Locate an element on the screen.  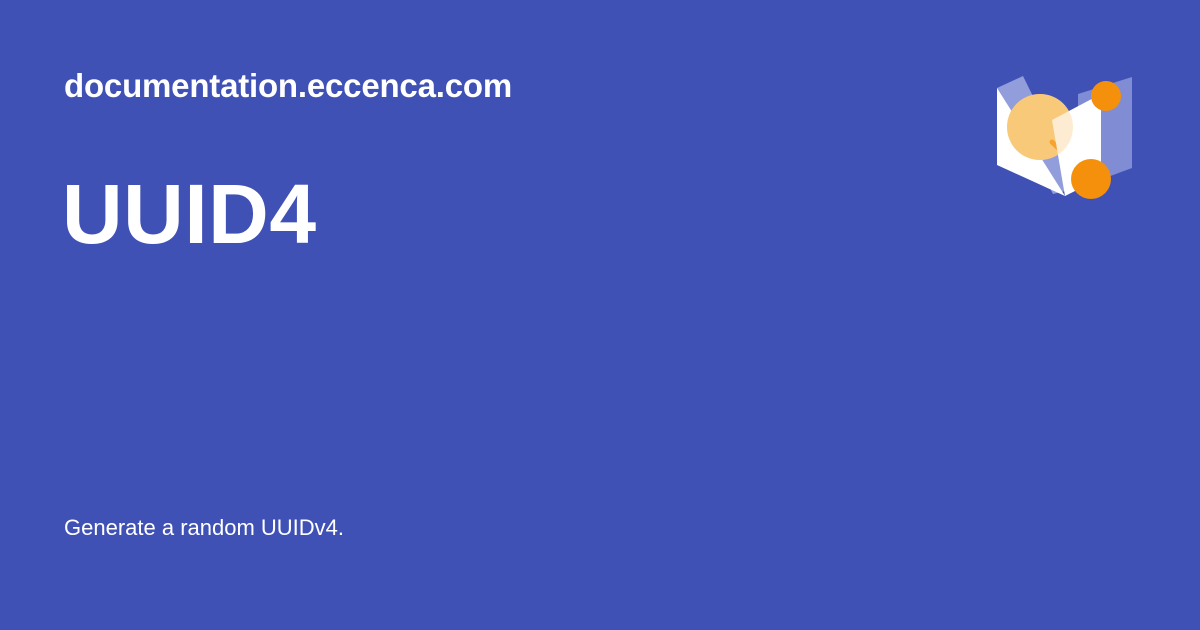
eccenca-logo-icon is located at coordinates (1064, 137).